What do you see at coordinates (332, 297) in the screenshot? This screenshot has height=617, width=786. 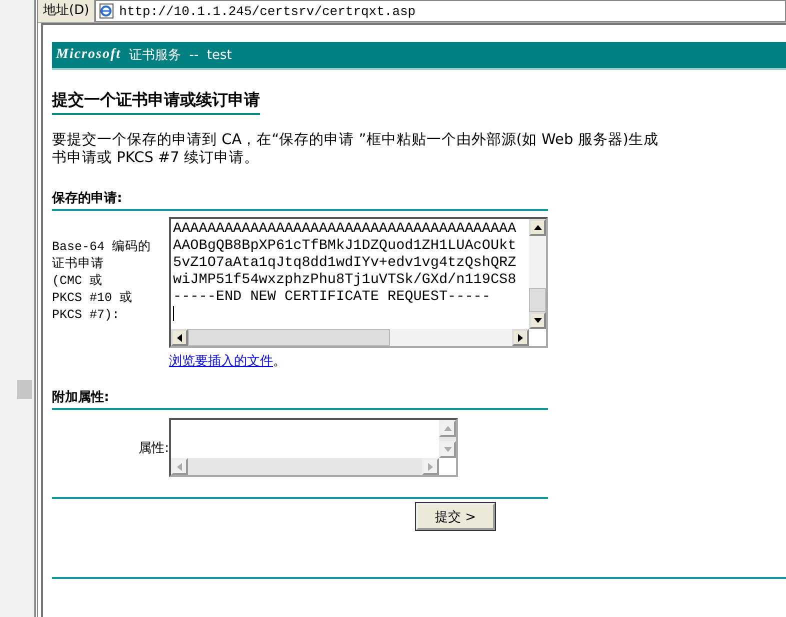 I see `request-text-line: -----END NEW CERTIFICATE REQUEST-----` at bounding box center [332, 297].